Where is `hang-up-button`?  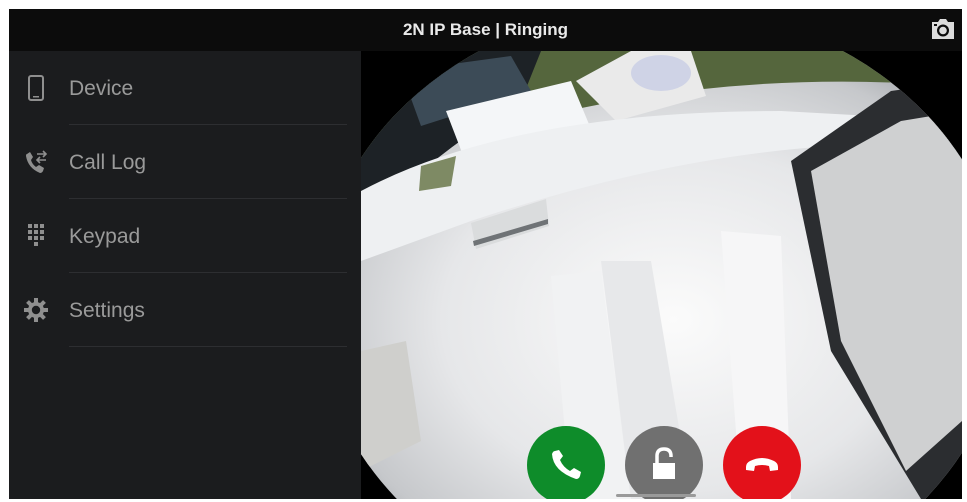 hang-up-button is located at coordinates (762, 462).